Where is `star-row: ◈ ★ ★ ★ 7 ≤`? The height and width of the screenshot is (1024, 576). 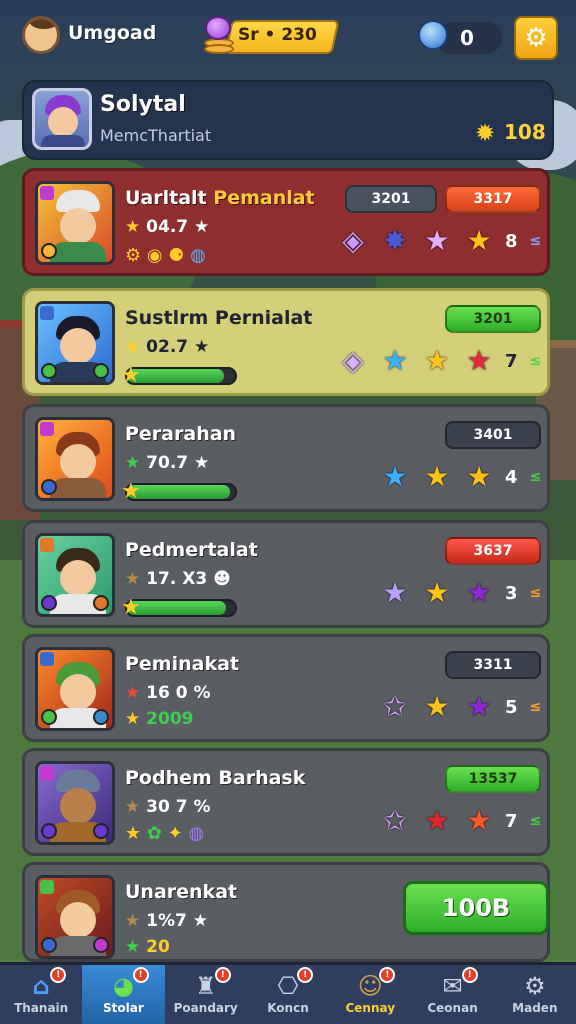
star-row: ◈ ★ ★ ★ 7 ≤ is located at coordinates (438, 361).